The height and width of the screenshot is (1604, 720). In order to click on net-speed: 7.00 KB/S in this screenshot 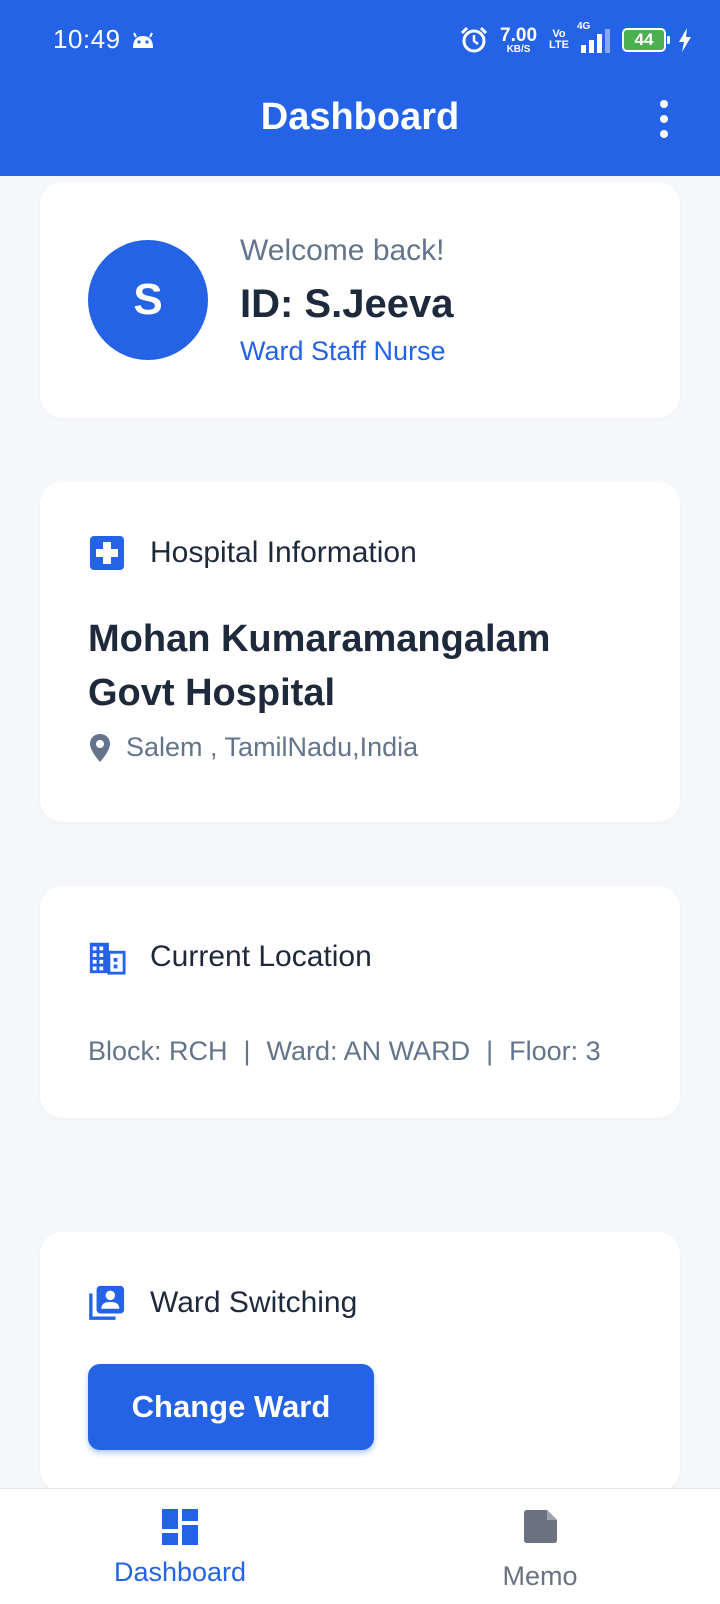, I will do `click(518, 40)`.